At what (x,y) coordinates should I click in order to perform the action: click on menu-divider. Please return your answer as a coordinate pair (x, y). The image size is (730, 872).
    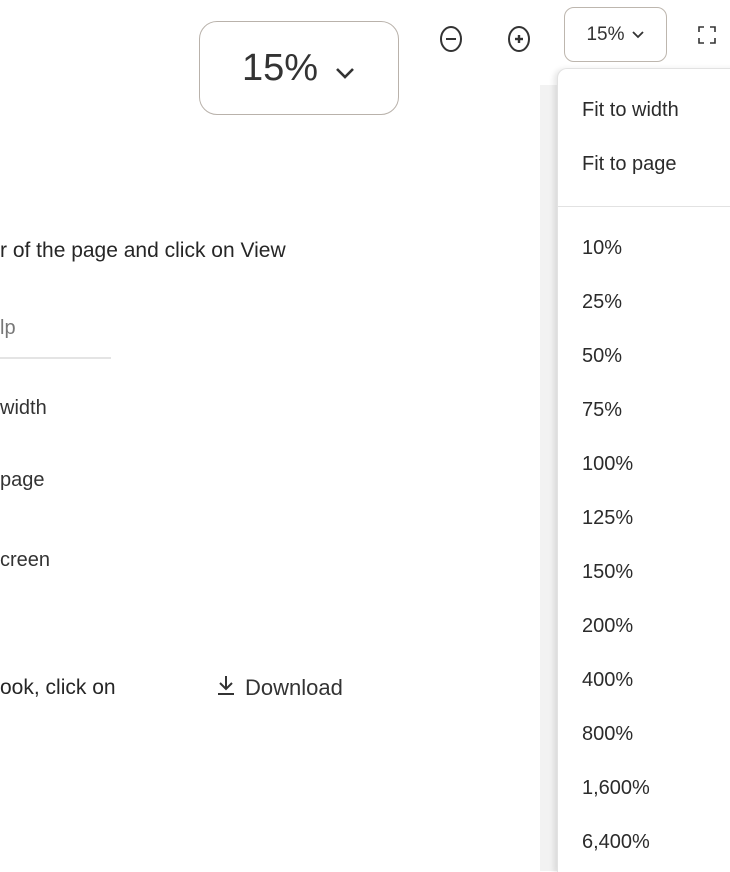
    Looking at the image, I should click on (55, 358).